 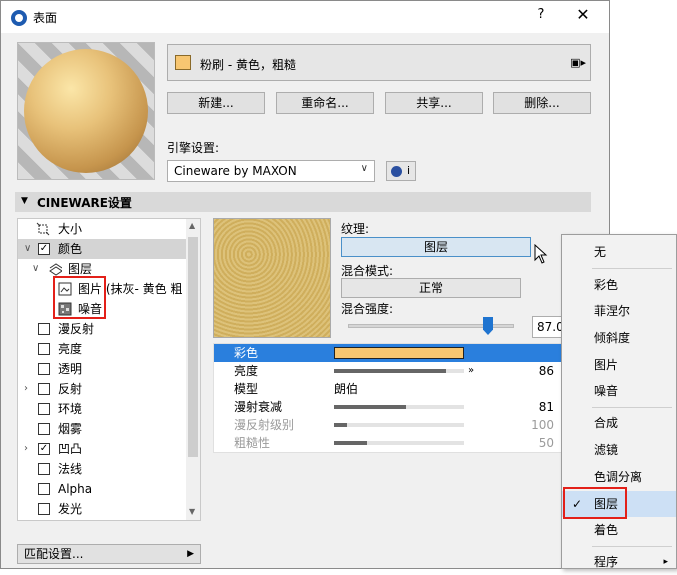 I want to click on material-name: 粉刷 - 黄色，粗糙, so click(x=248, y=65).